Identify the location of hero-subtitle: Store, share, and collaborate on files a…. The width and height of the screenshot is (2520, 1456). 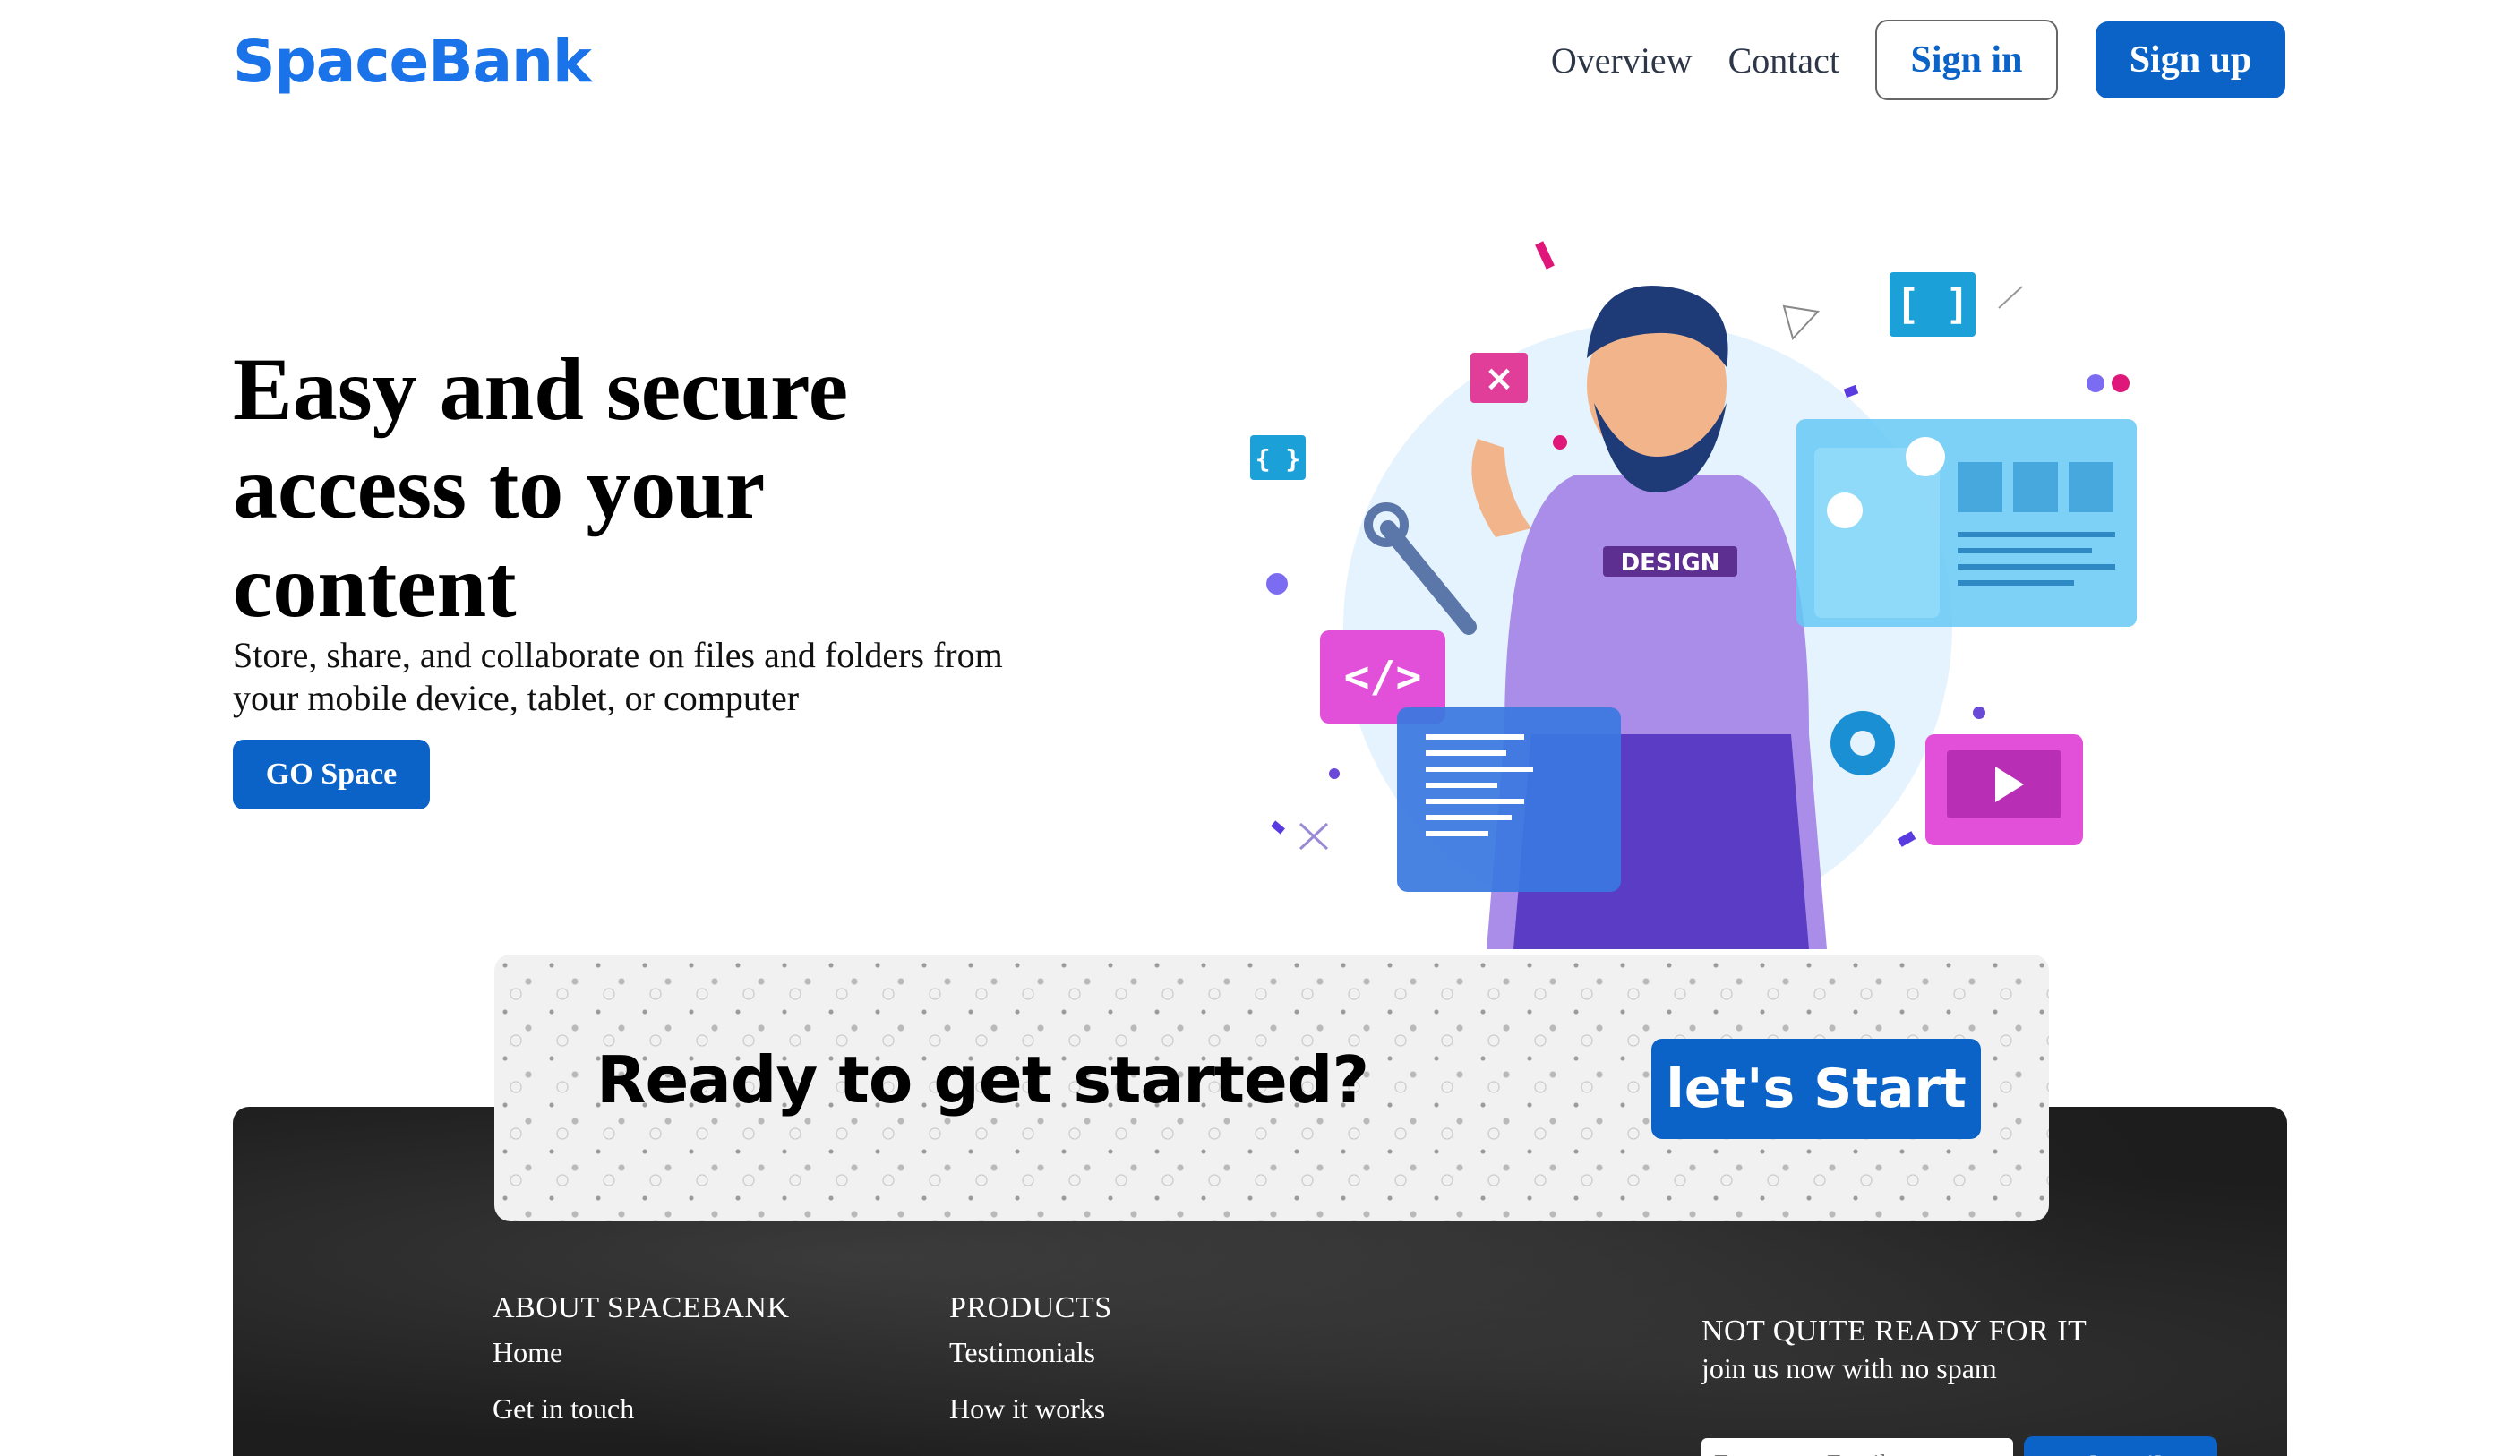
(618, 676).